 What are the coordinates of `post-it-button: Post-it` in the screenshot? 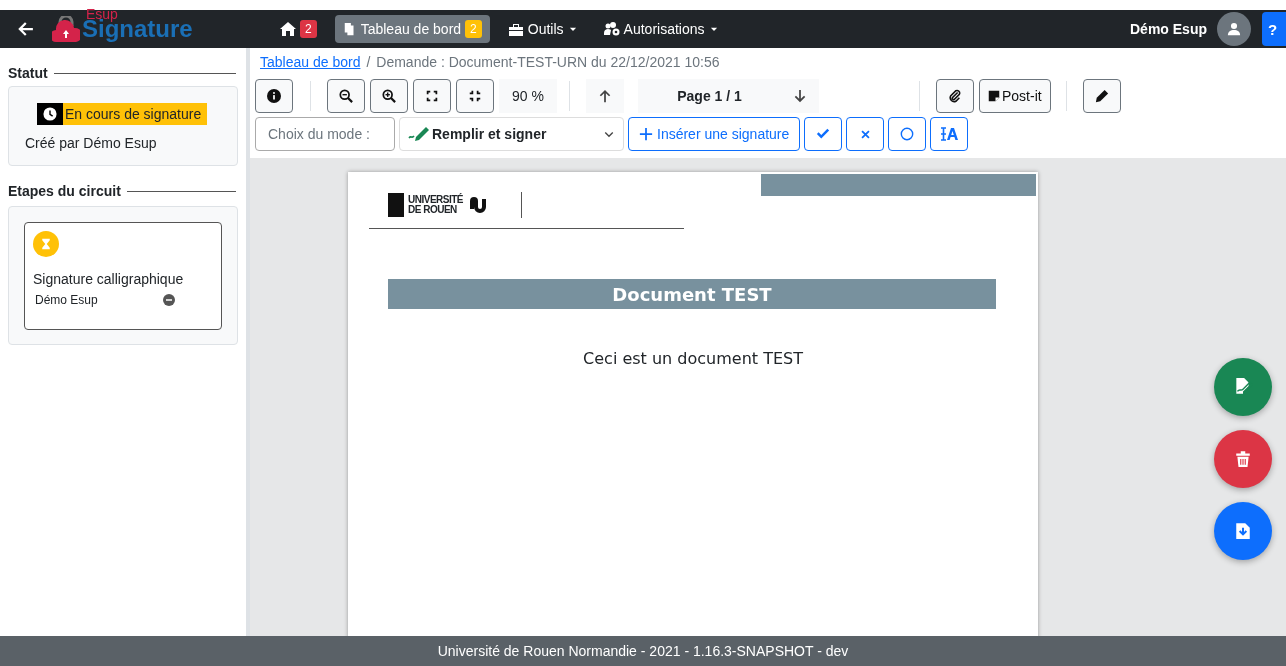 It's located at (1015, 96).